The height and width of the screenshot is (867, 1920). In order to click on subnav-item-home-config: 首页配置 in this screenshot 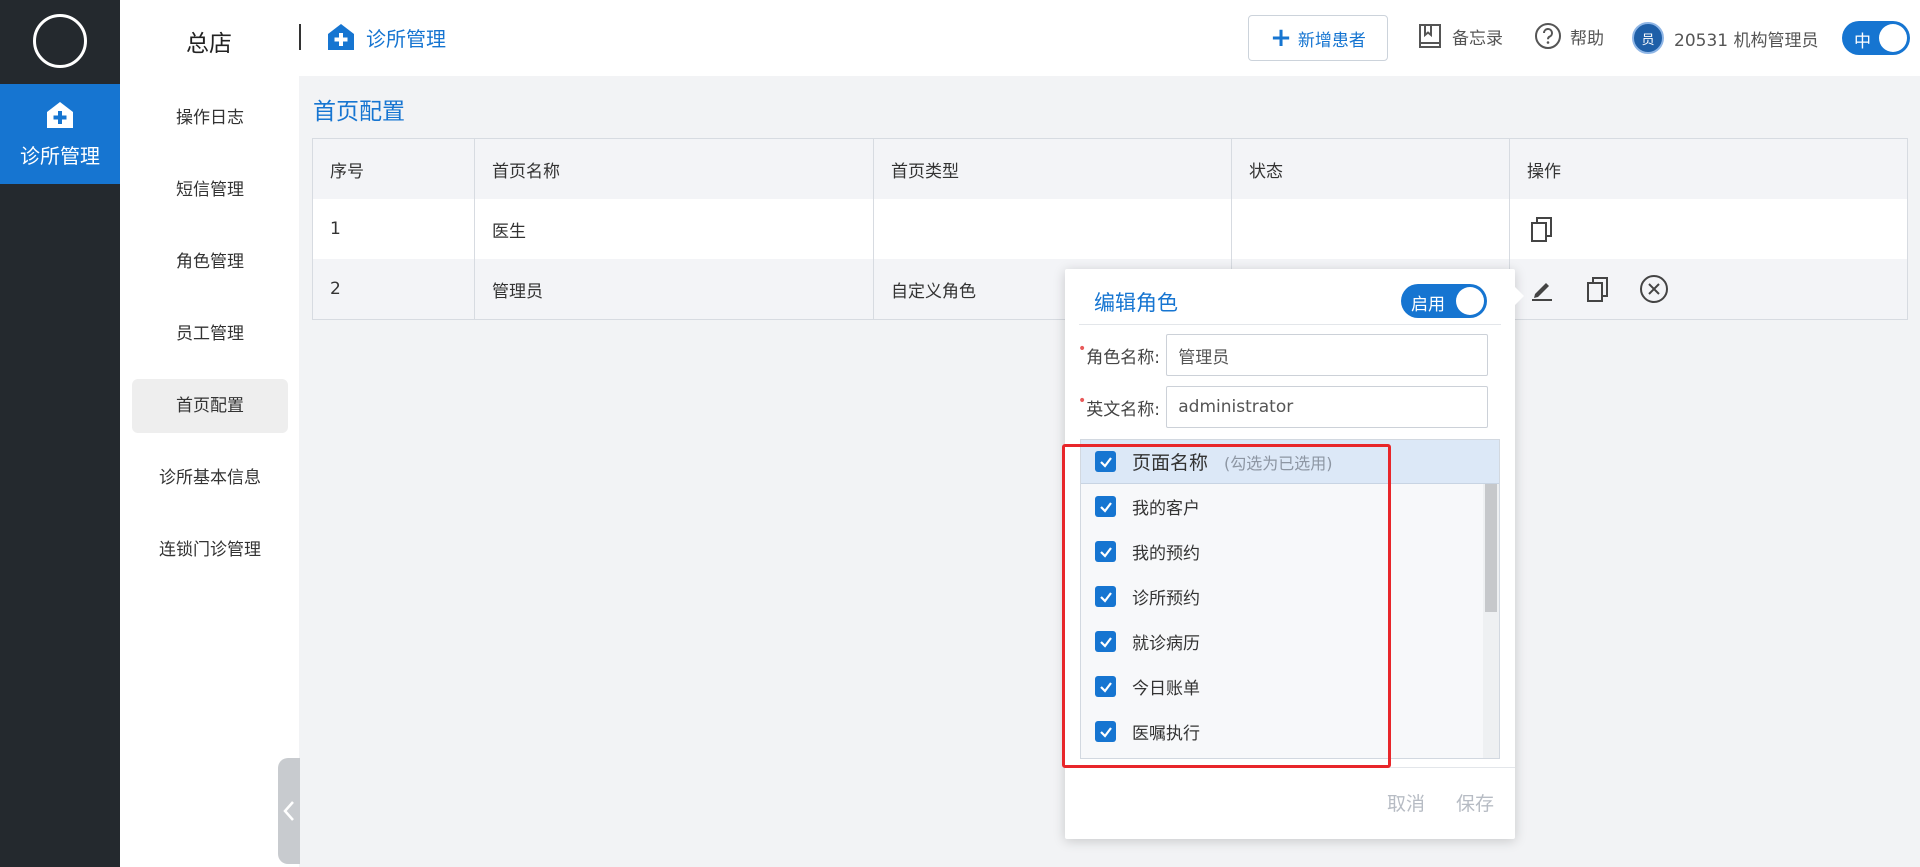, I will do `click(210, 406)`.